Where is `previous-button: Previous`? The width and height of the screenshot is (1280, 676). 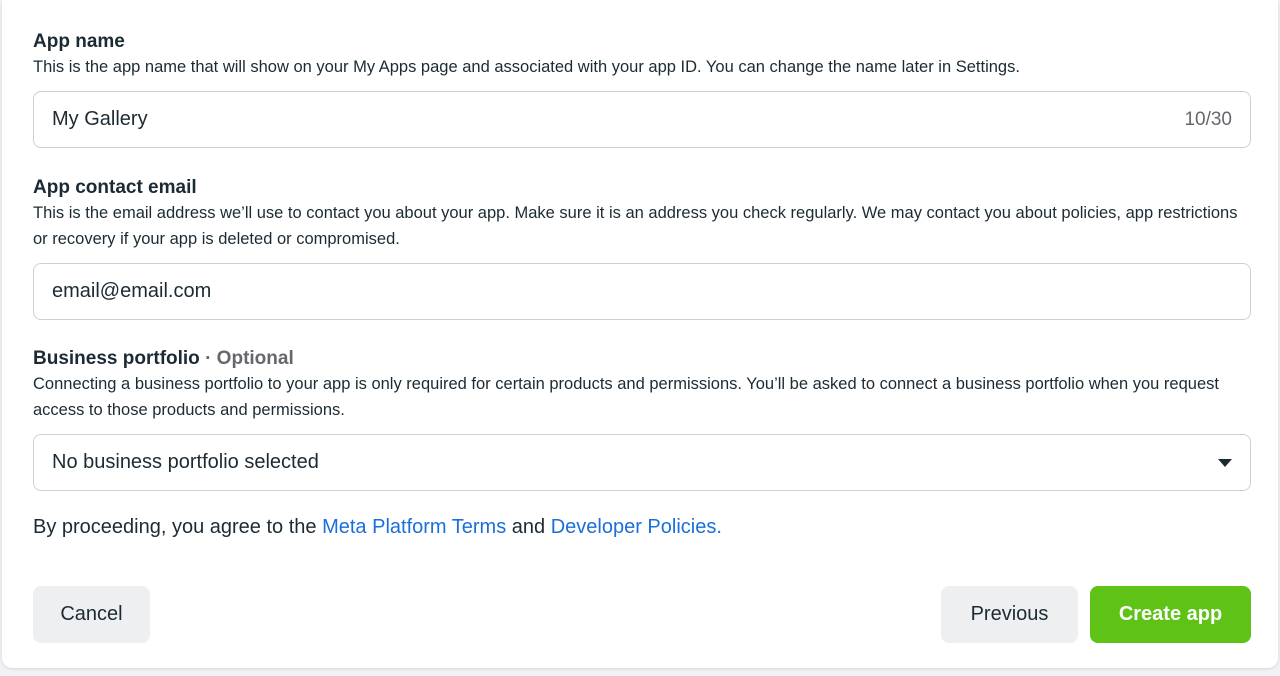
previous-button: Previous is located at coordinates (1009, 614).